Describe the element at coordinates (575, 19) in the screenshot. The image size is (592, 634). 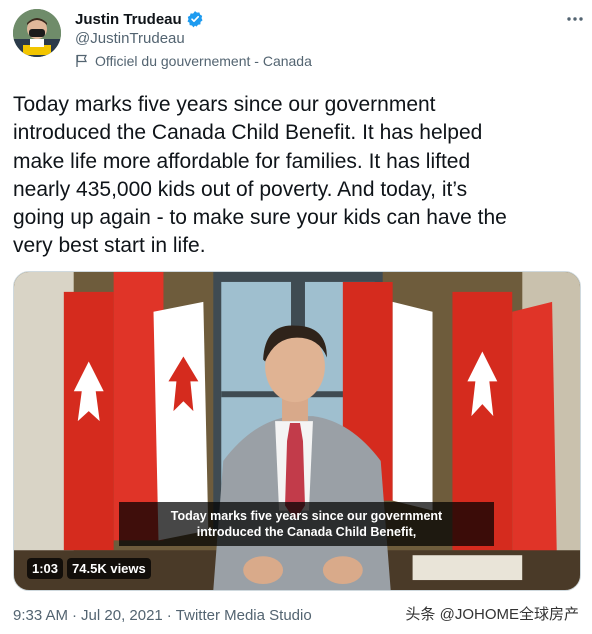
I see `more-horizontal-icon` at that location.